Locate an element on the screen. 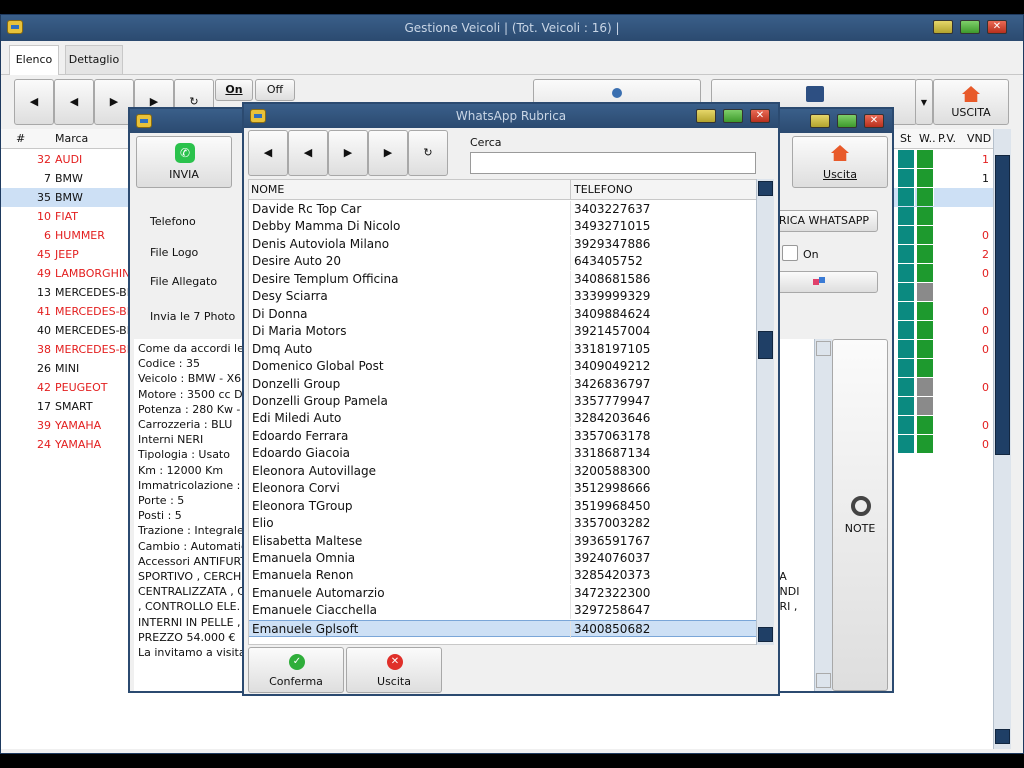 The width and height of the screenshot is (1024, 768). contact-name: Emanuele Automarzio is located at coordinates (318, 592).